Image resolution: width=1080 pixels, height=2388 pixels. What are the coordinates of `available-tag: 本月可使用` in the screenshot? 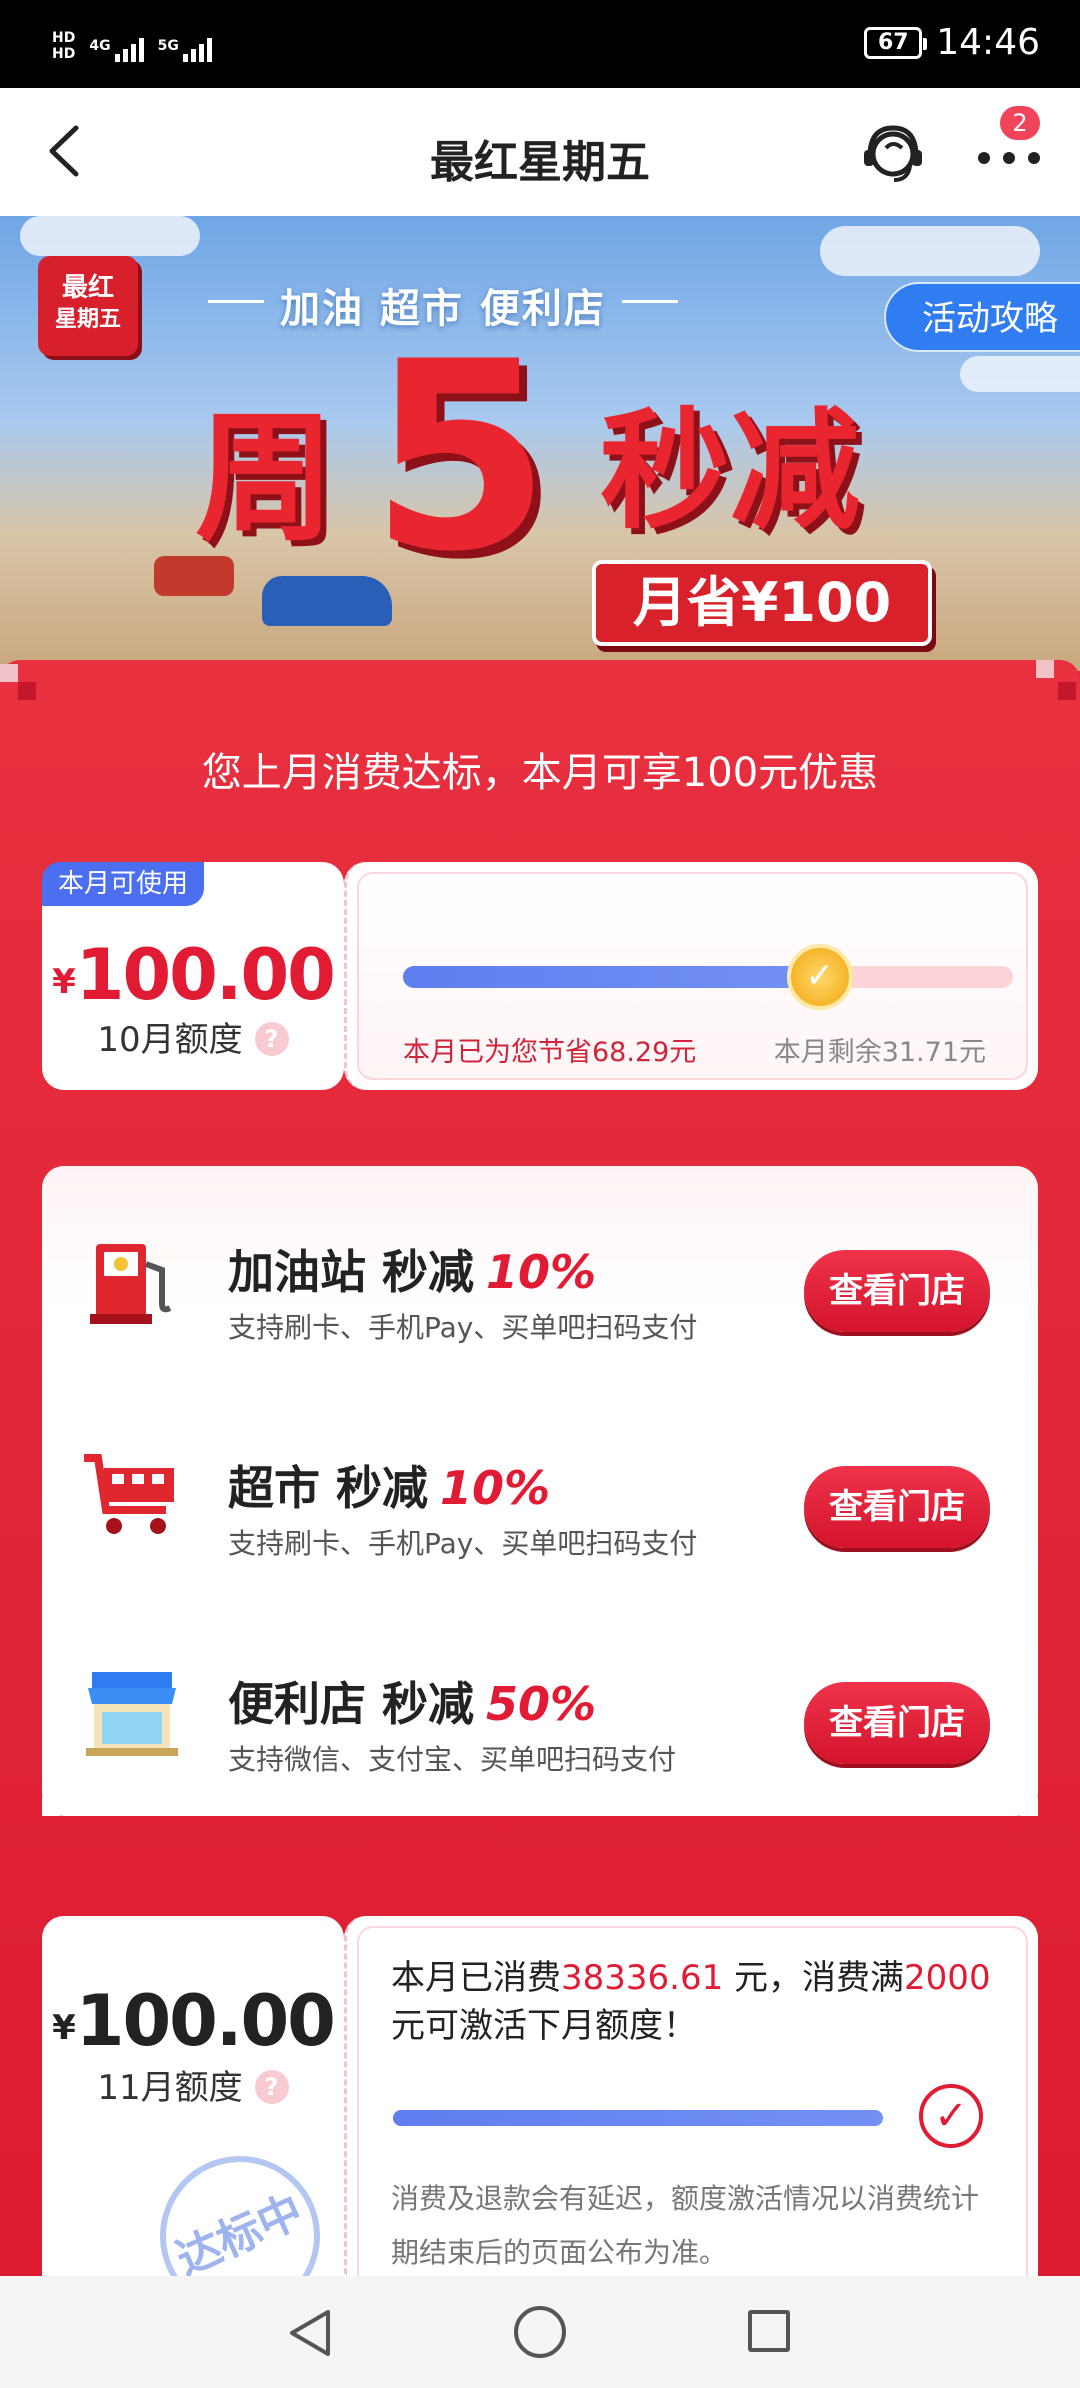 It's located at (123, 884).